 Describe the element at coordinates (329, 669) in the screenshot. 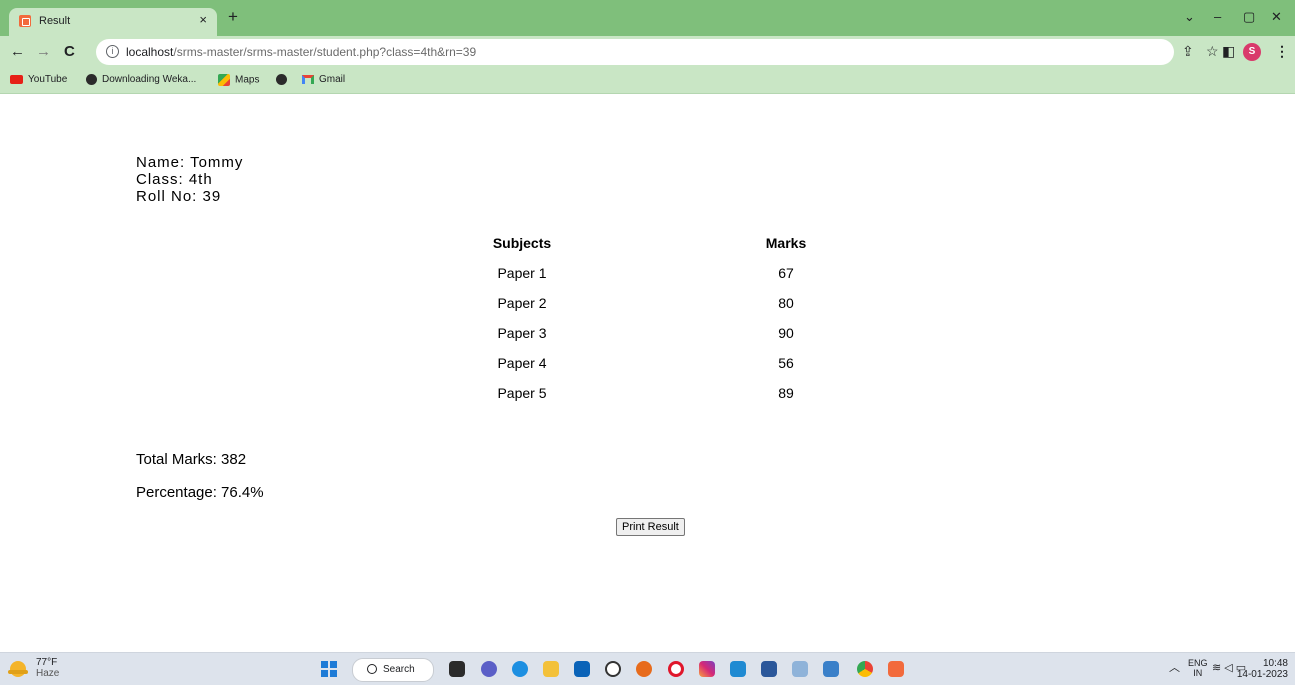

I see `windows-start-icon` at that location.